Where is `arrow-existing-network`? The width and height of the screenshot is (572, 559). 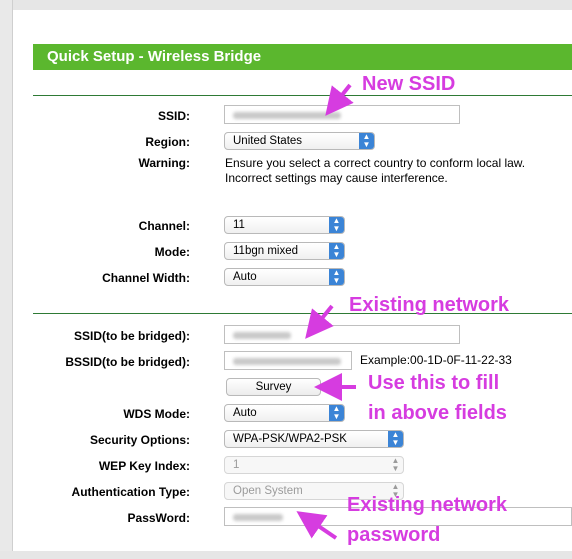
arrow-existing-network is located at coordinates (319, 321).